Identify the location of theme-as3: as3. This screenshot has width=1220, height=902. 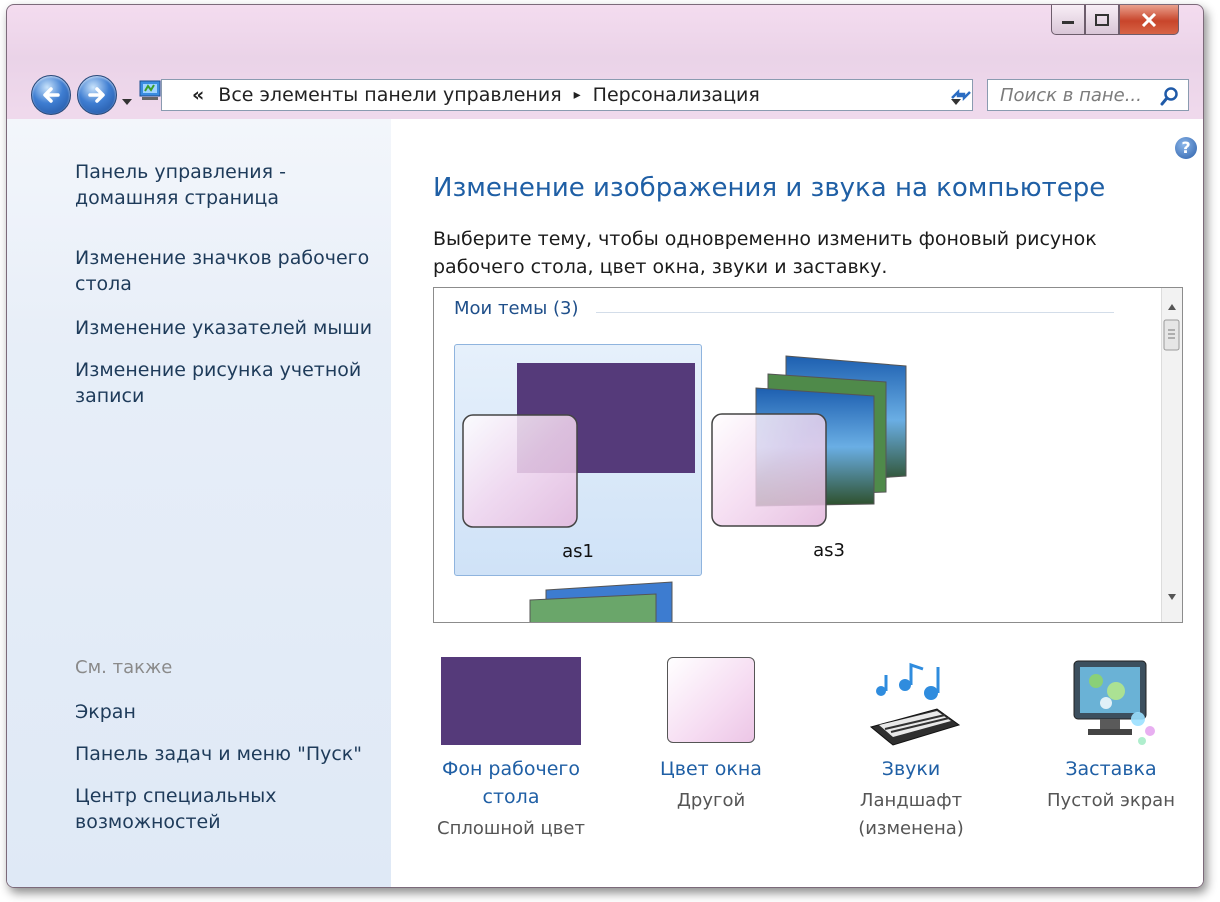
(829, 459).